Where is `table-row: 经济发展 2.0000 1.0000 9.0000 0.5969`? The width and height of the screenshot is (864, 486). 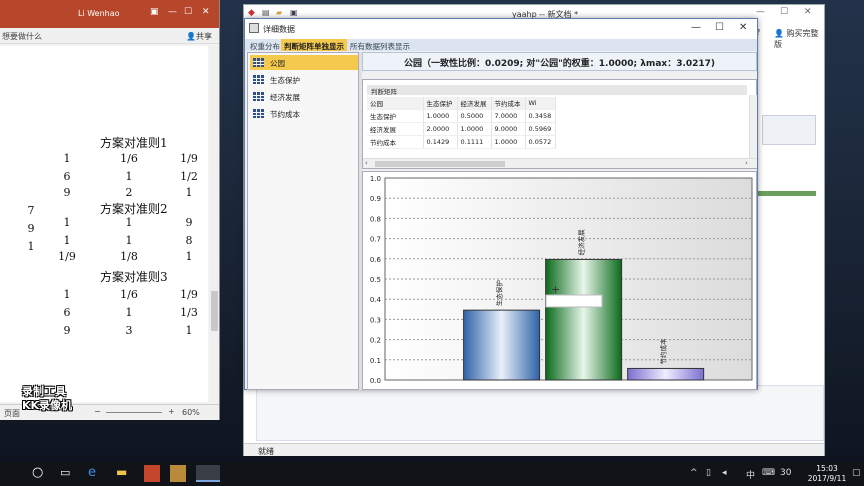 table-row: 经济发展 2.0000 1.0000 9.0000 0.5969 is located at coordinates (461, 129).